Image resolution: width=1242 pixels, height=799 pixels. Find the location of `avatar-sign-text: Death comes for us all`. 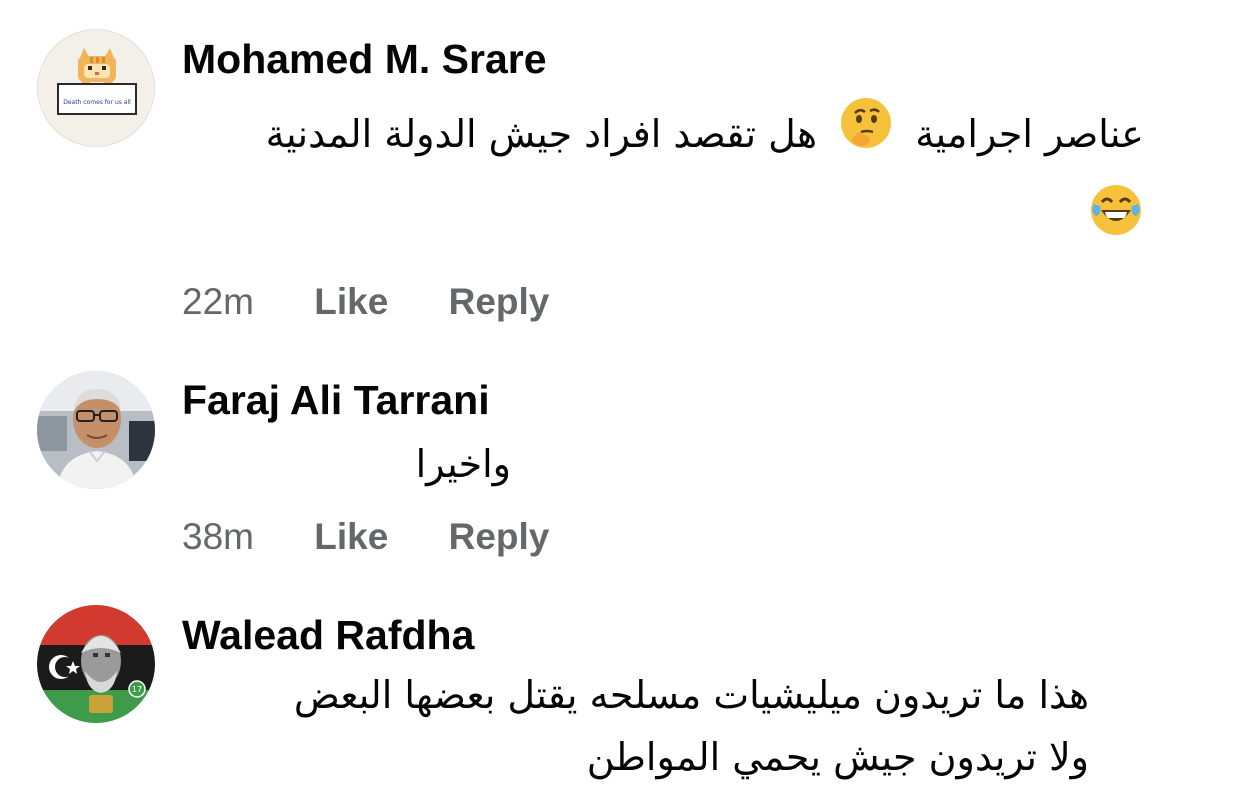

avatar-sign-text: Death comes for us all is located at coordinates (97, 102).